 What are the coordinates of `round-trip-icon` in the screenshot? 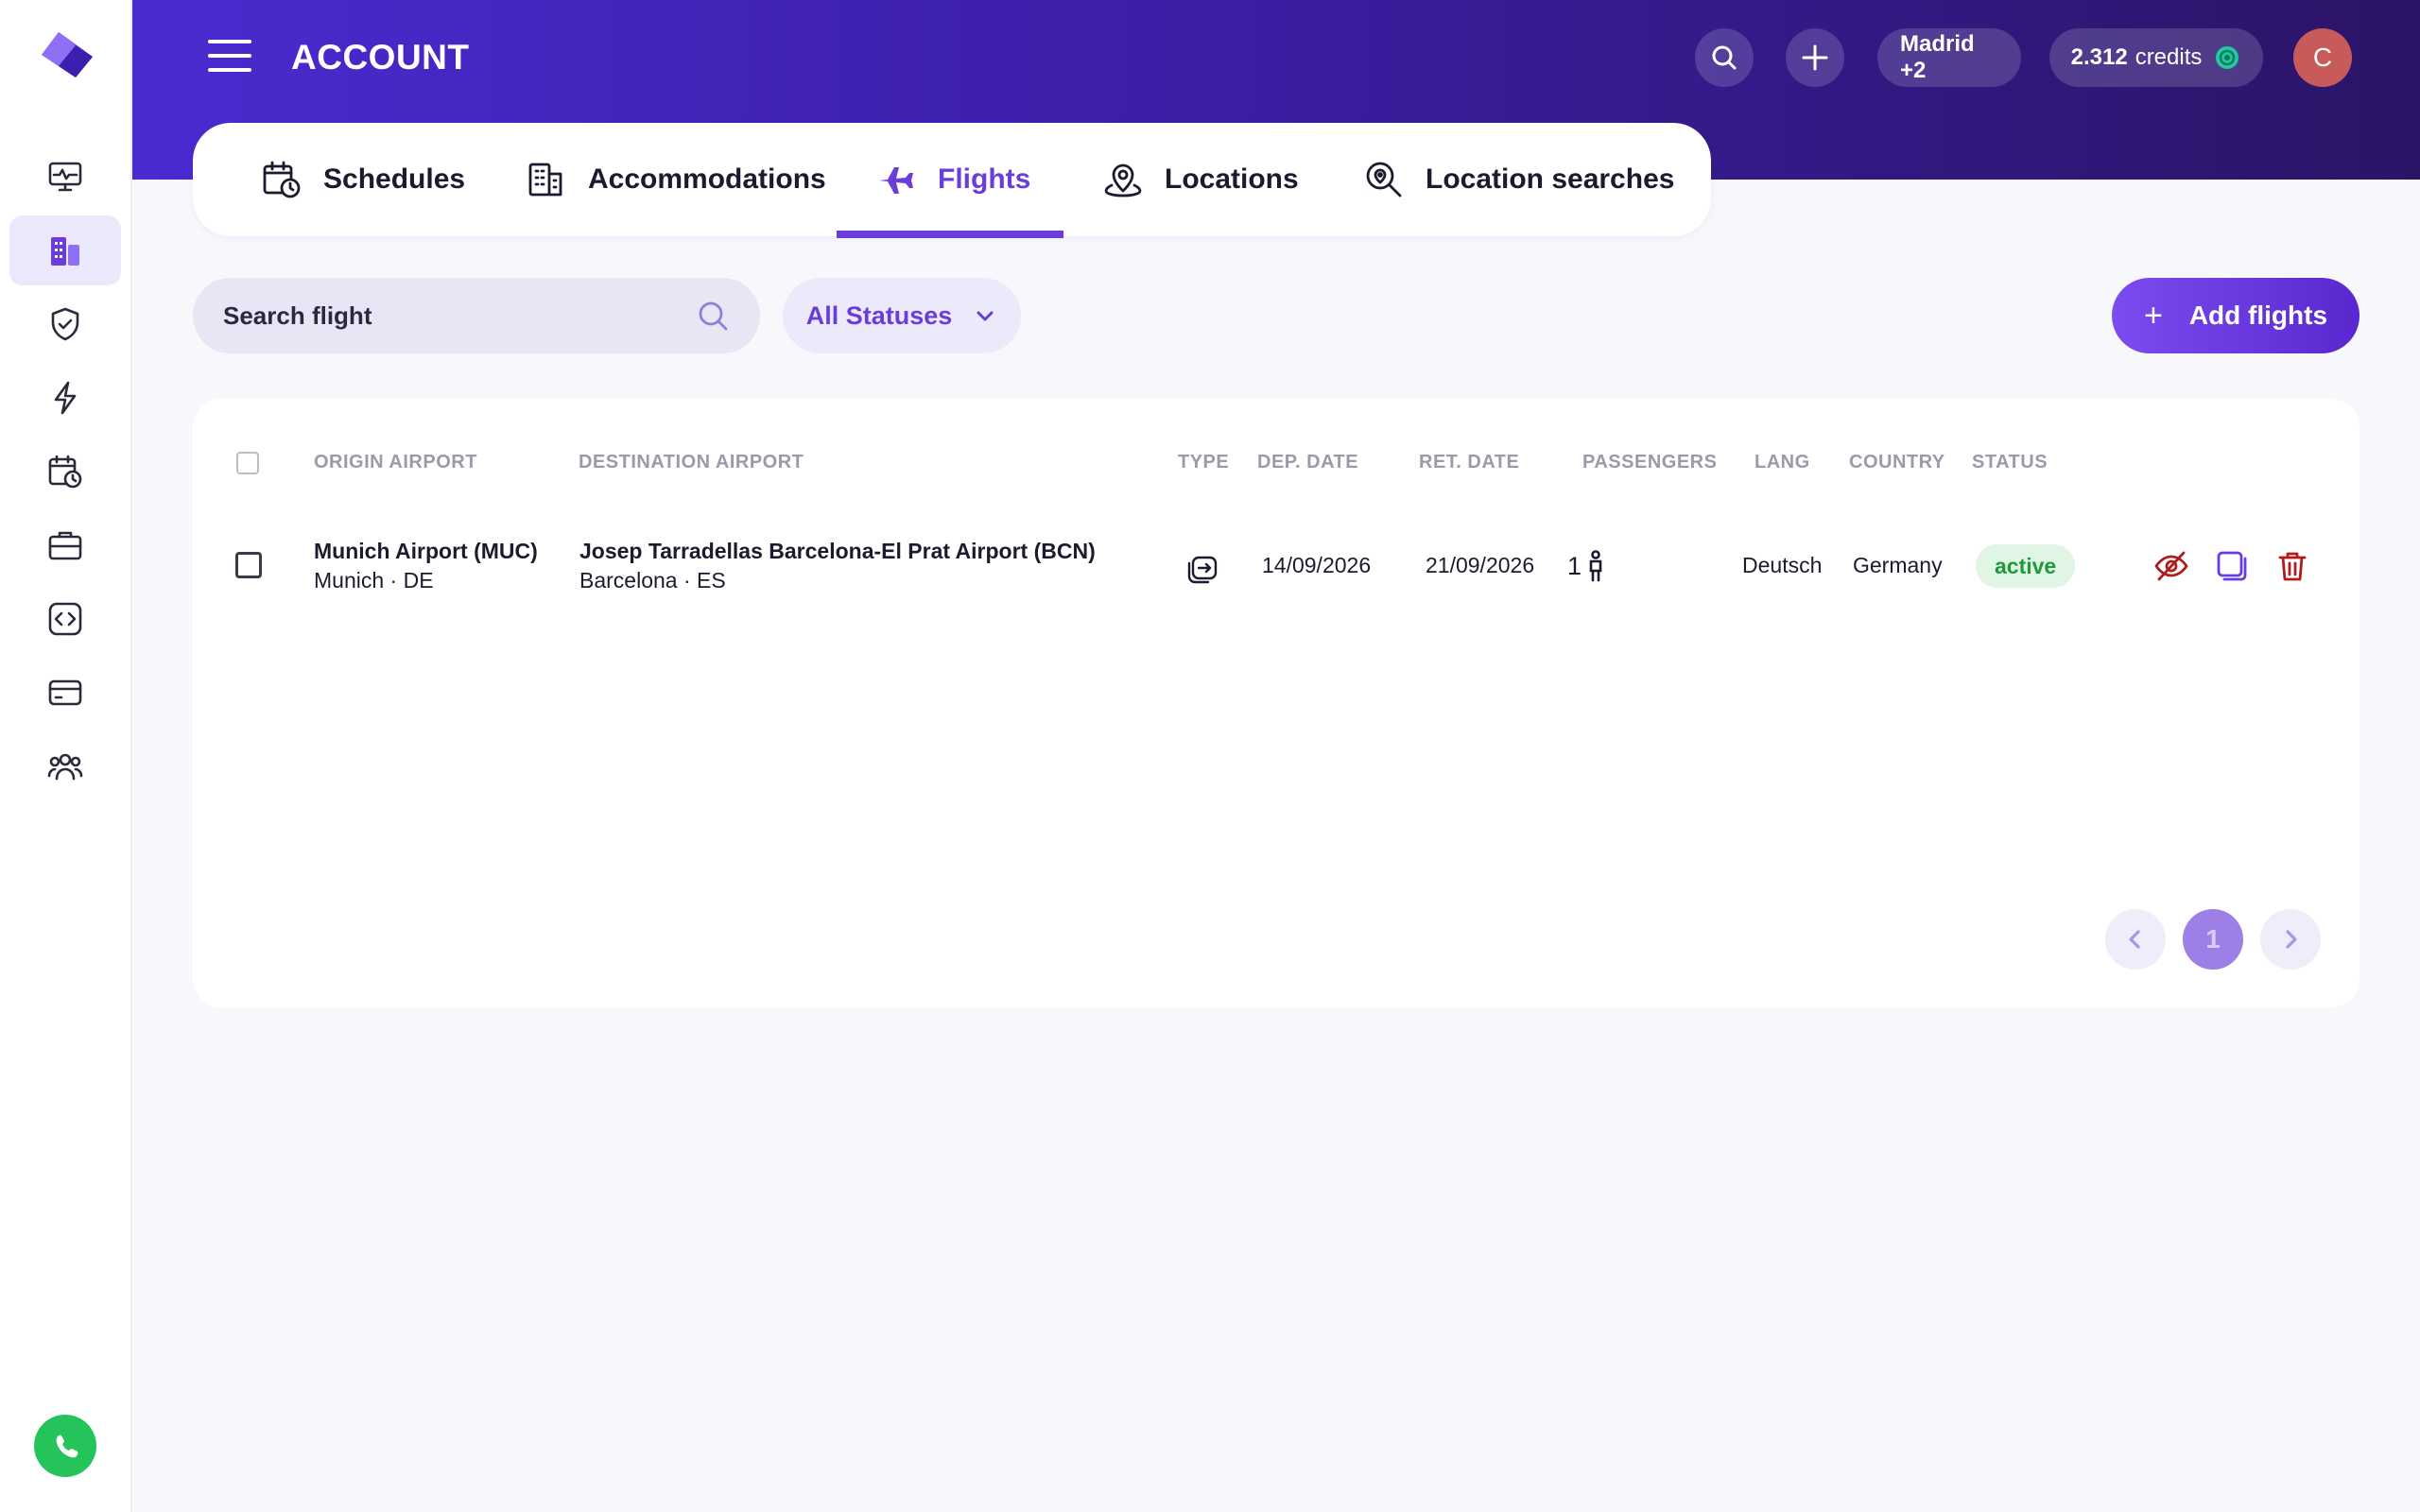 It's located at (1203, 570).